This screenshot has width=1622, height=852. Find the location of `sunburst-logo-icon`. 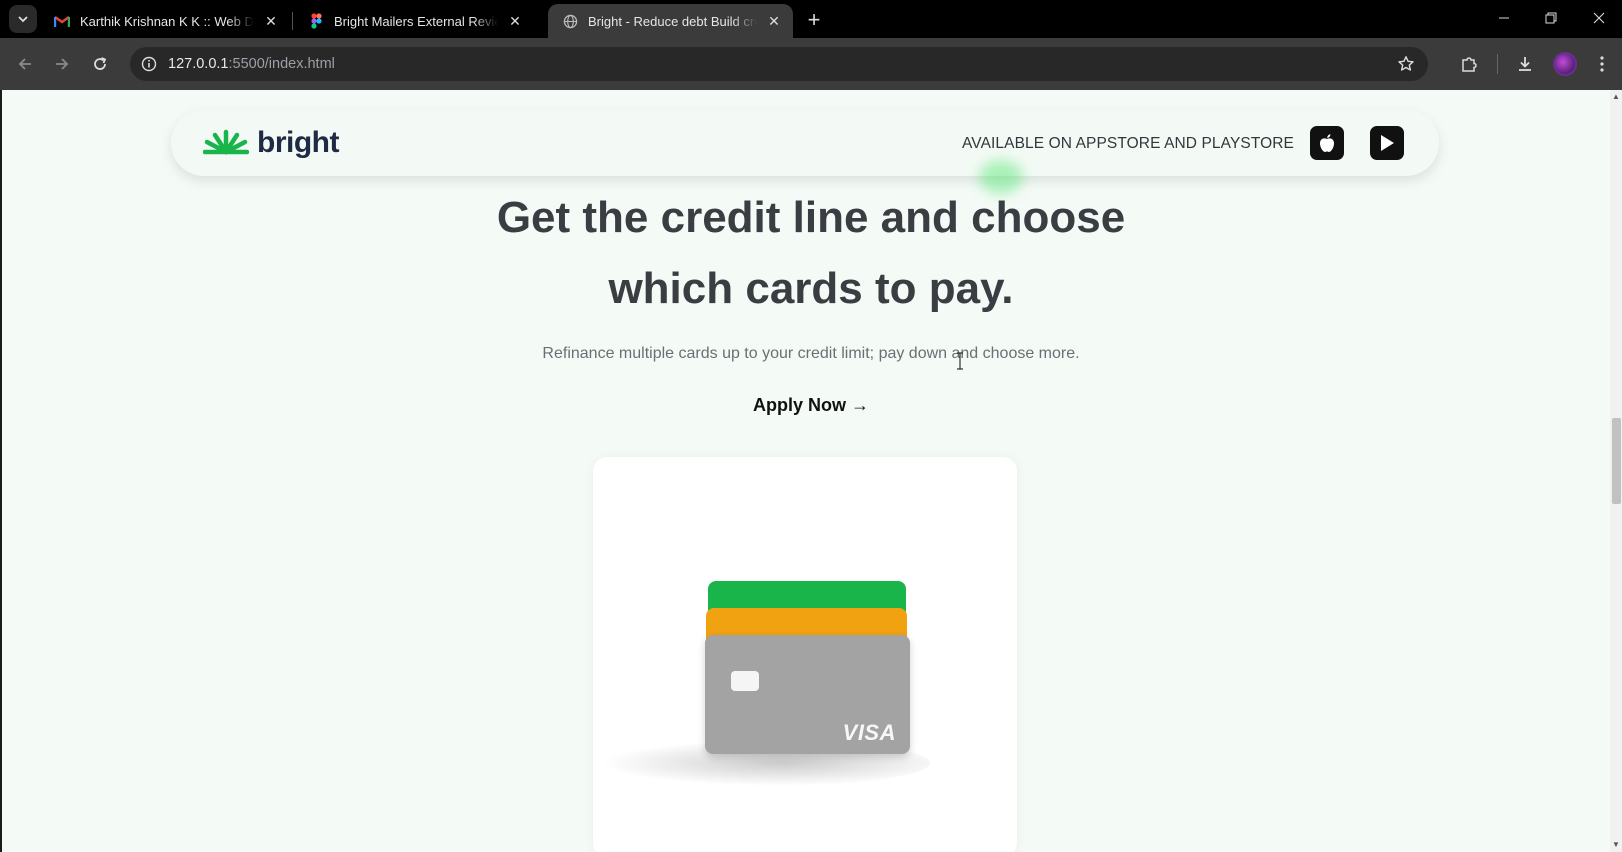

sunburst-logo-icon is located at coordinates (226, 142).